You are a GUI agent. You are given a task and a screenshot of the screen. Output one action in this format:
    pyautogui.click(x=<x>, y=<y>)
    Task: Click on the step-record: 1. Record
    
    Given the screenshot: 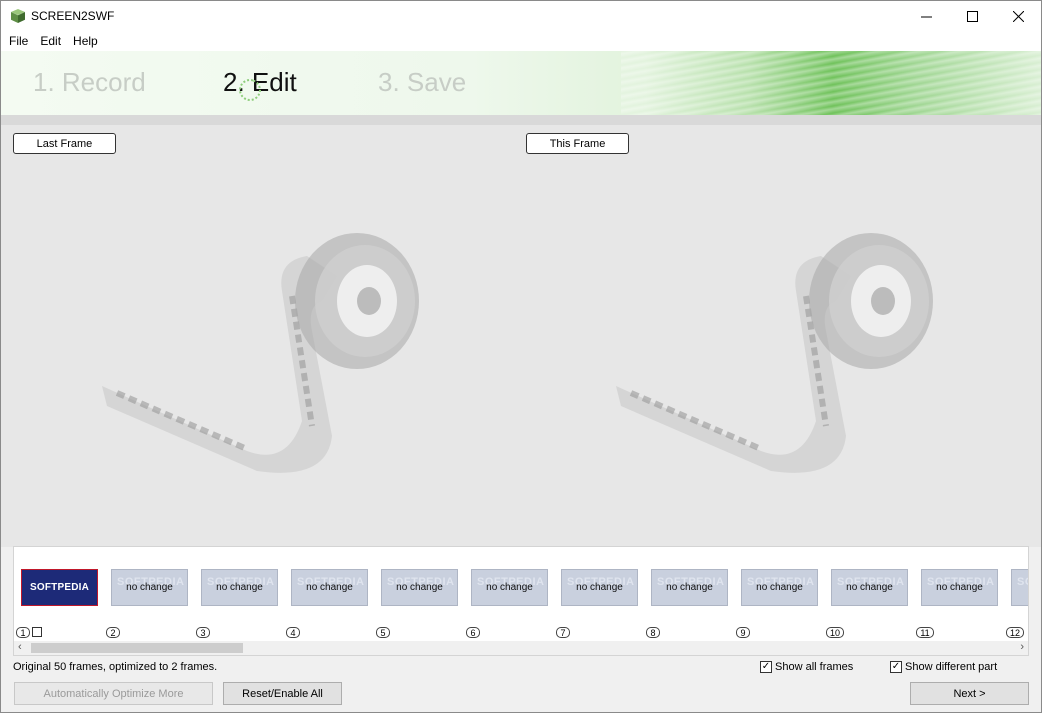 What is the action you would take?
    pyautogui.click(x=89, y=82)
    